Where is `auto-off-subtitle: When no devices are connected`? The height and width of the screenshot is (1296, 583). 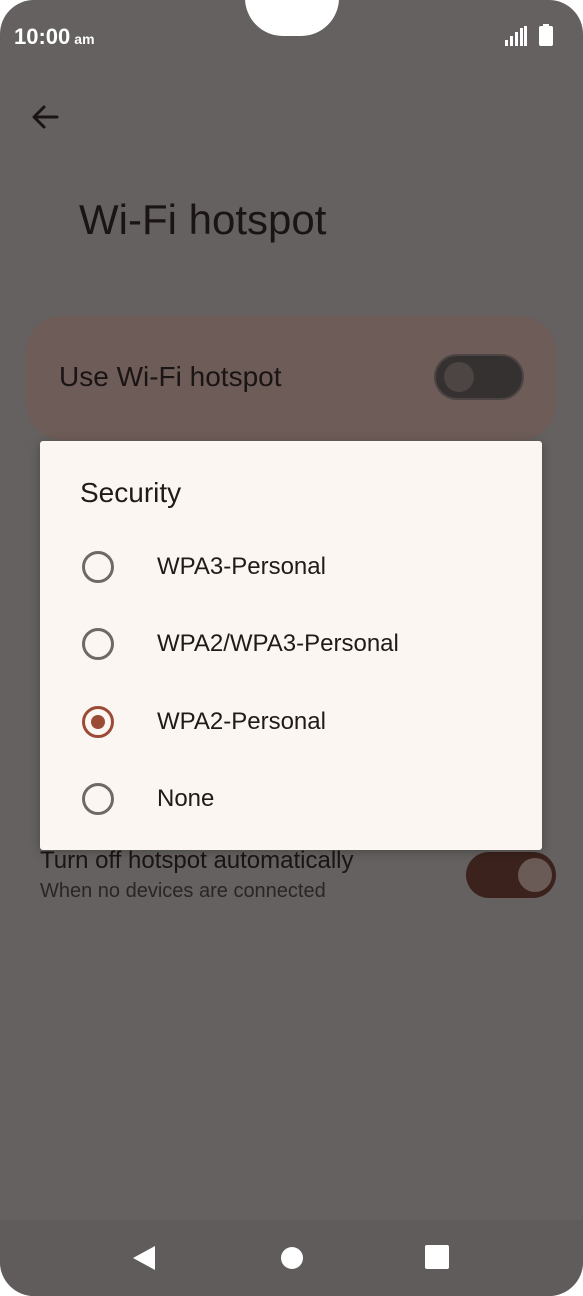
auto-off-subtitle: When no devices are connected is located at coordinates (183, 891).